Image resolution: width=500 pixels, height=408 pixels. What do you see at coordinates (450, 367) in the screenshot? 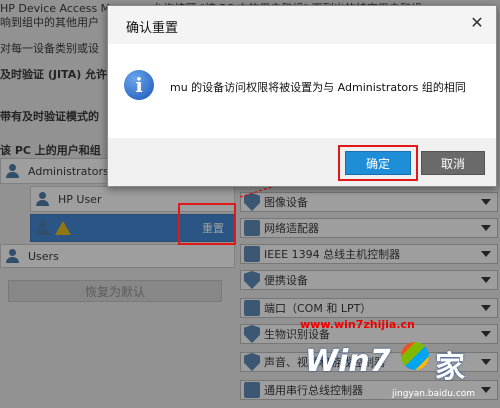
I see `logo-suffix: 家` at bounding box center [450, 367].